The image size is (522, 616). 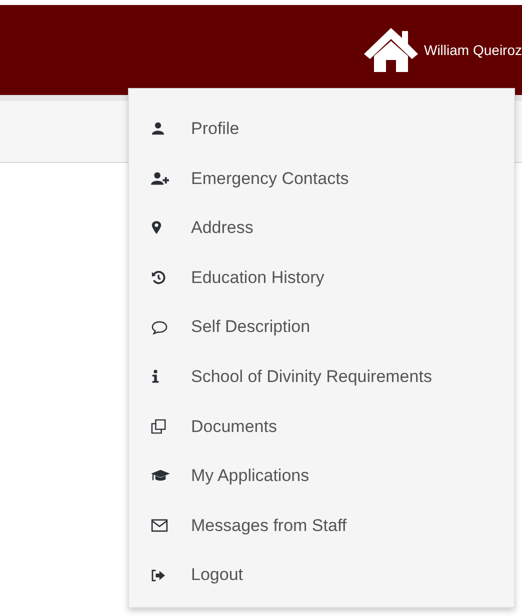 I want to click on menu-item: My Applications, so click(x=321, y=476).